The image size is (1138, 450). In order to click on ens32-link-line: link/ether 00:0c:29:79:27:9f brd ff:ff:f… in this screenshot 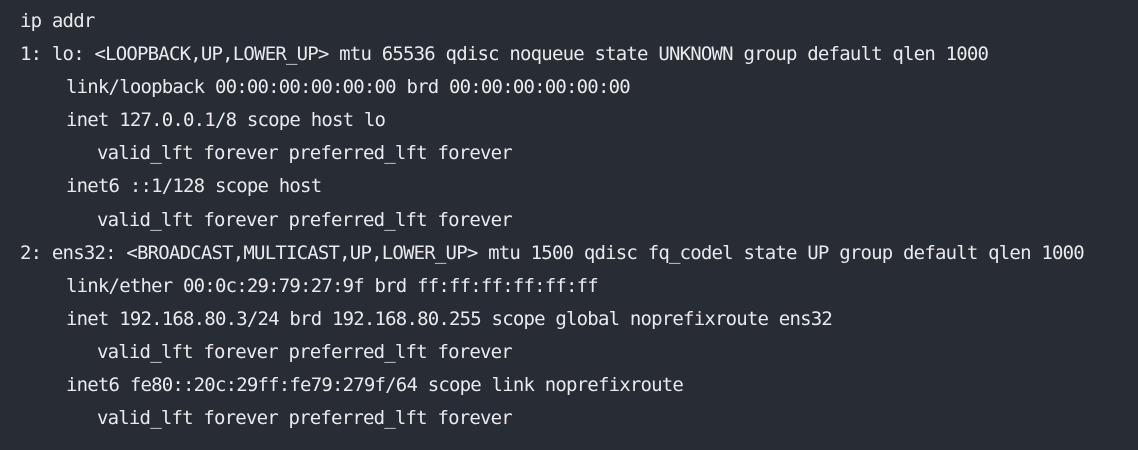, I will do `click(332, 285)`.